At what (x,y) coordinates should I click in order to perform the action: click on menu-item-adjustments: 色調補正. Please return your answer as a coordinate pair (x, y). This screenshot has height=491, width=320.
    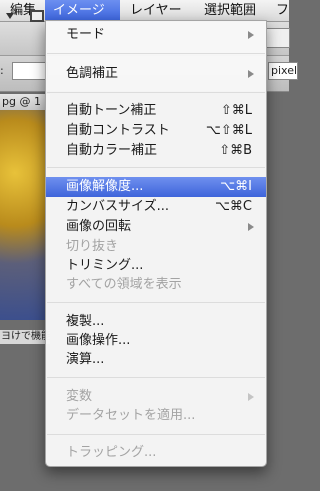
    Looking at the image, I should click on (156, 74).